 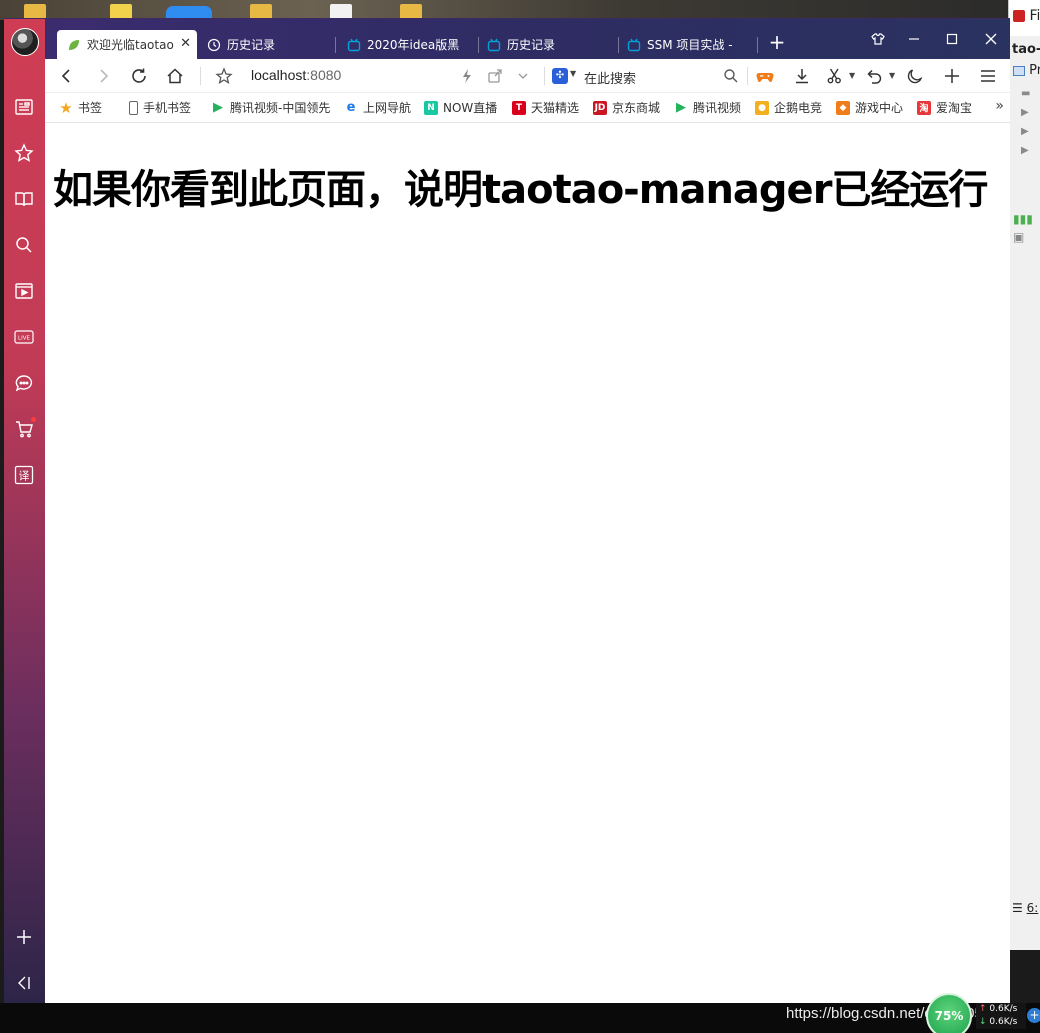 What do you see at coordinates (874, 76) in the screenshot?
I see `undo-icon` at bounding box center [874, 76].